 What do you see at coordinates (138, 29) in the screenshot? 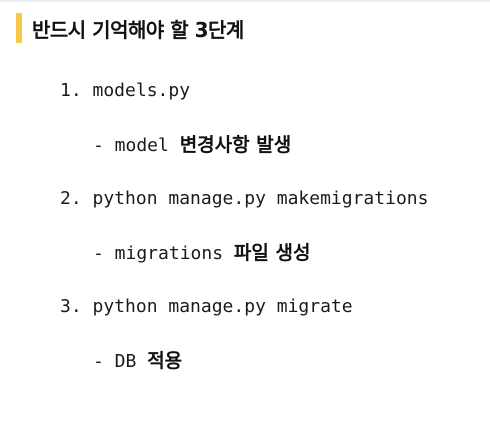
I see `slide-title: 반드시 기억해야 할 3단계` at bounding box center [138, 29].